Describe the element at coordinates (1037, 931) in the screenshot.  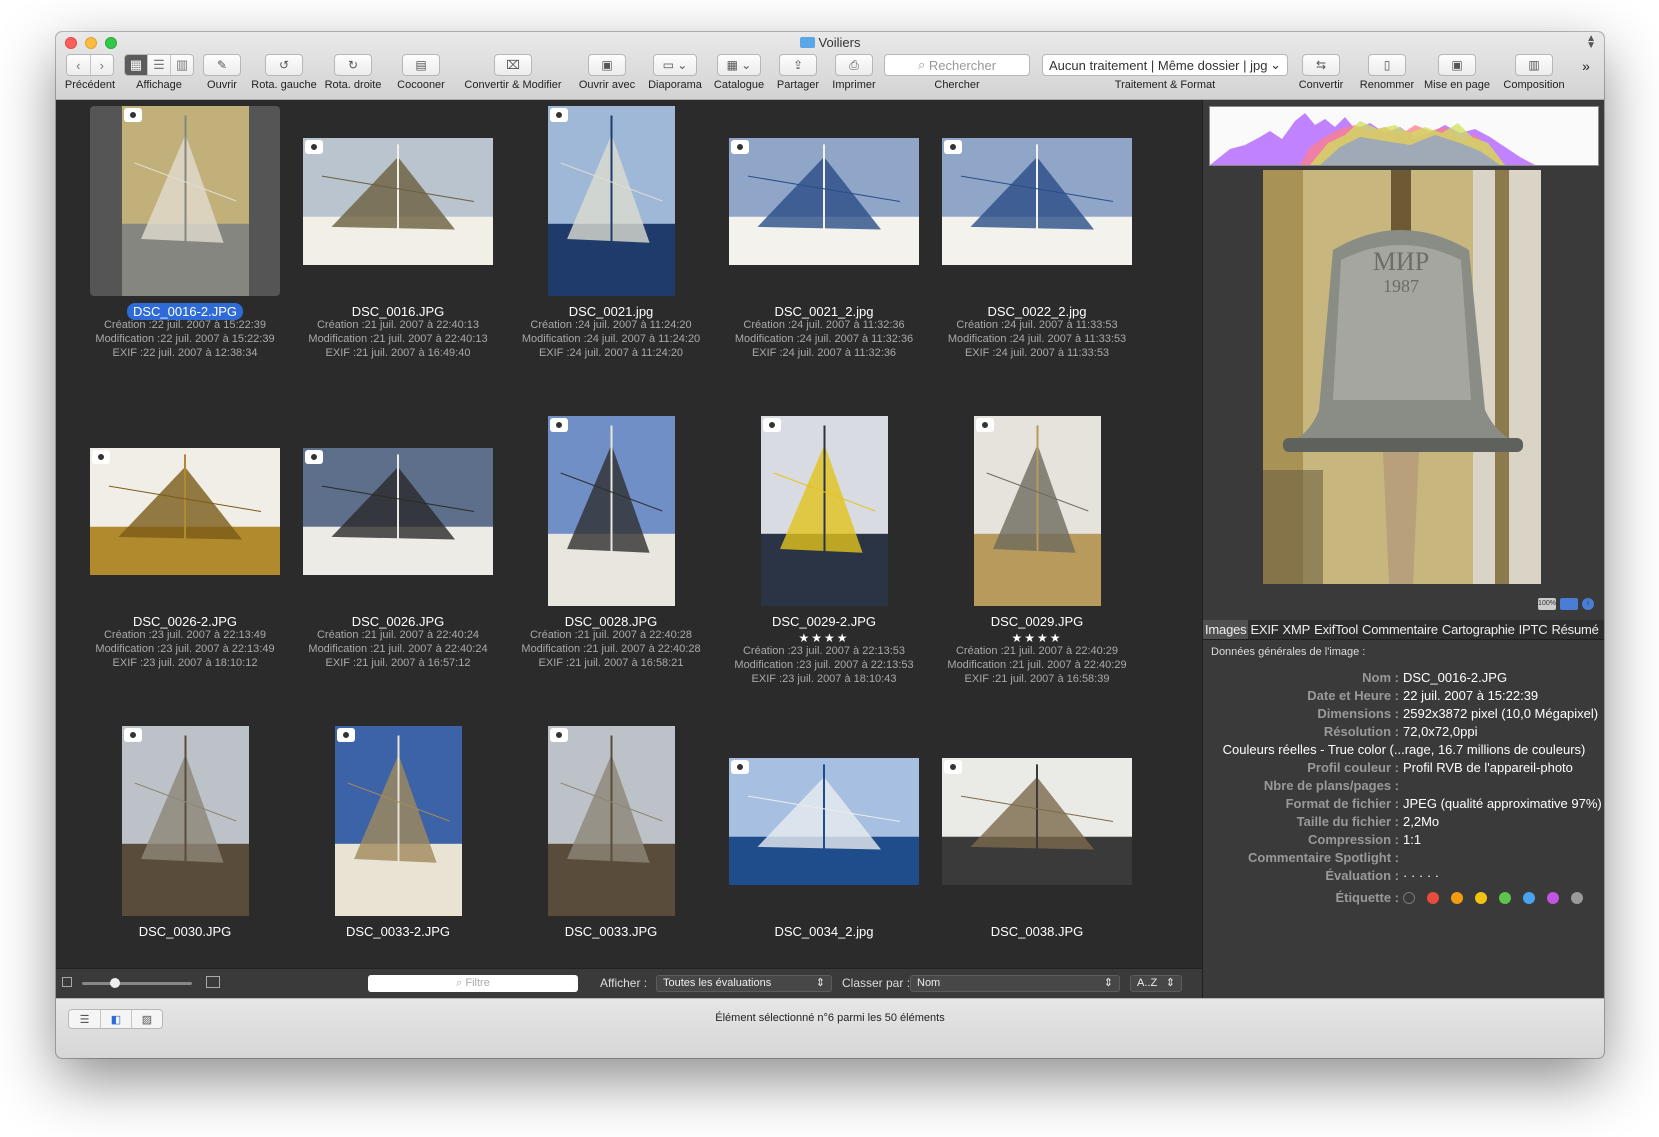
I see `thumbnail-filename: DSC_0038.JPG` at that location.